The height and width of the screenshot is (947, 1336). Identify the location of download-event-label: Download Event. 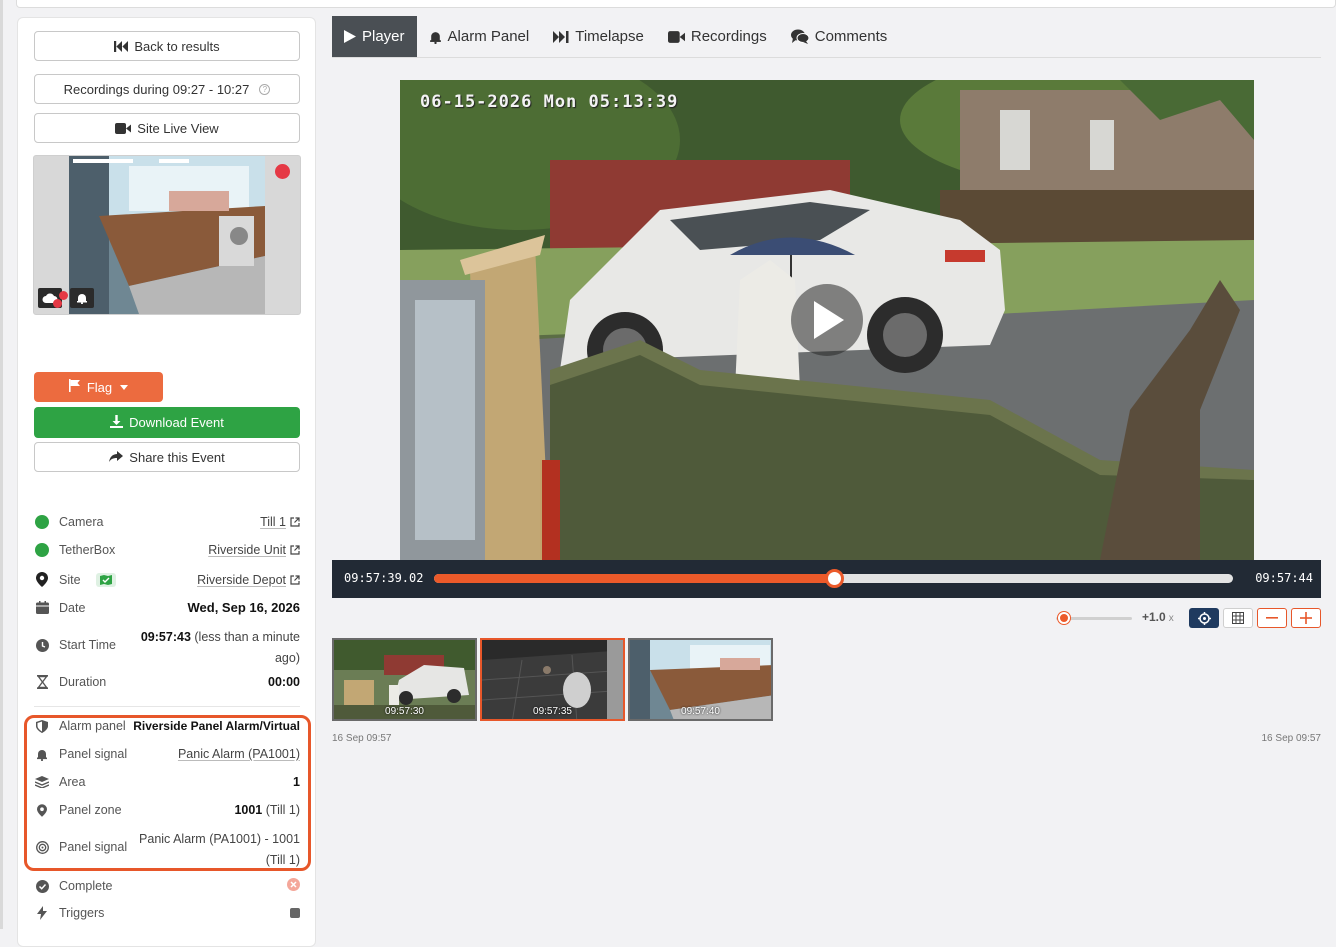
(176, 422).